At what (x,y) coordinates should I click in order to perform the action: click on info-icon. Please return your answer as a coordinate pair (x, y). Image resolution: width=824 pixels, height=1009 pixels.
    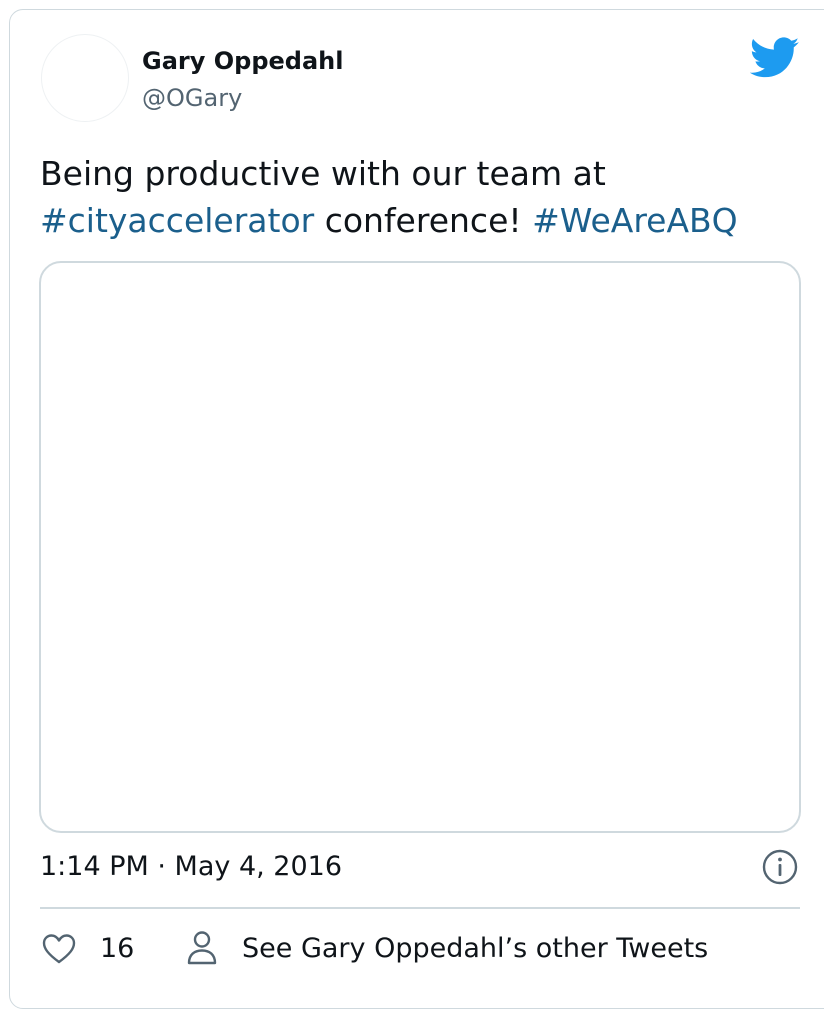
    Looking at the image, I should click on (780, 867).